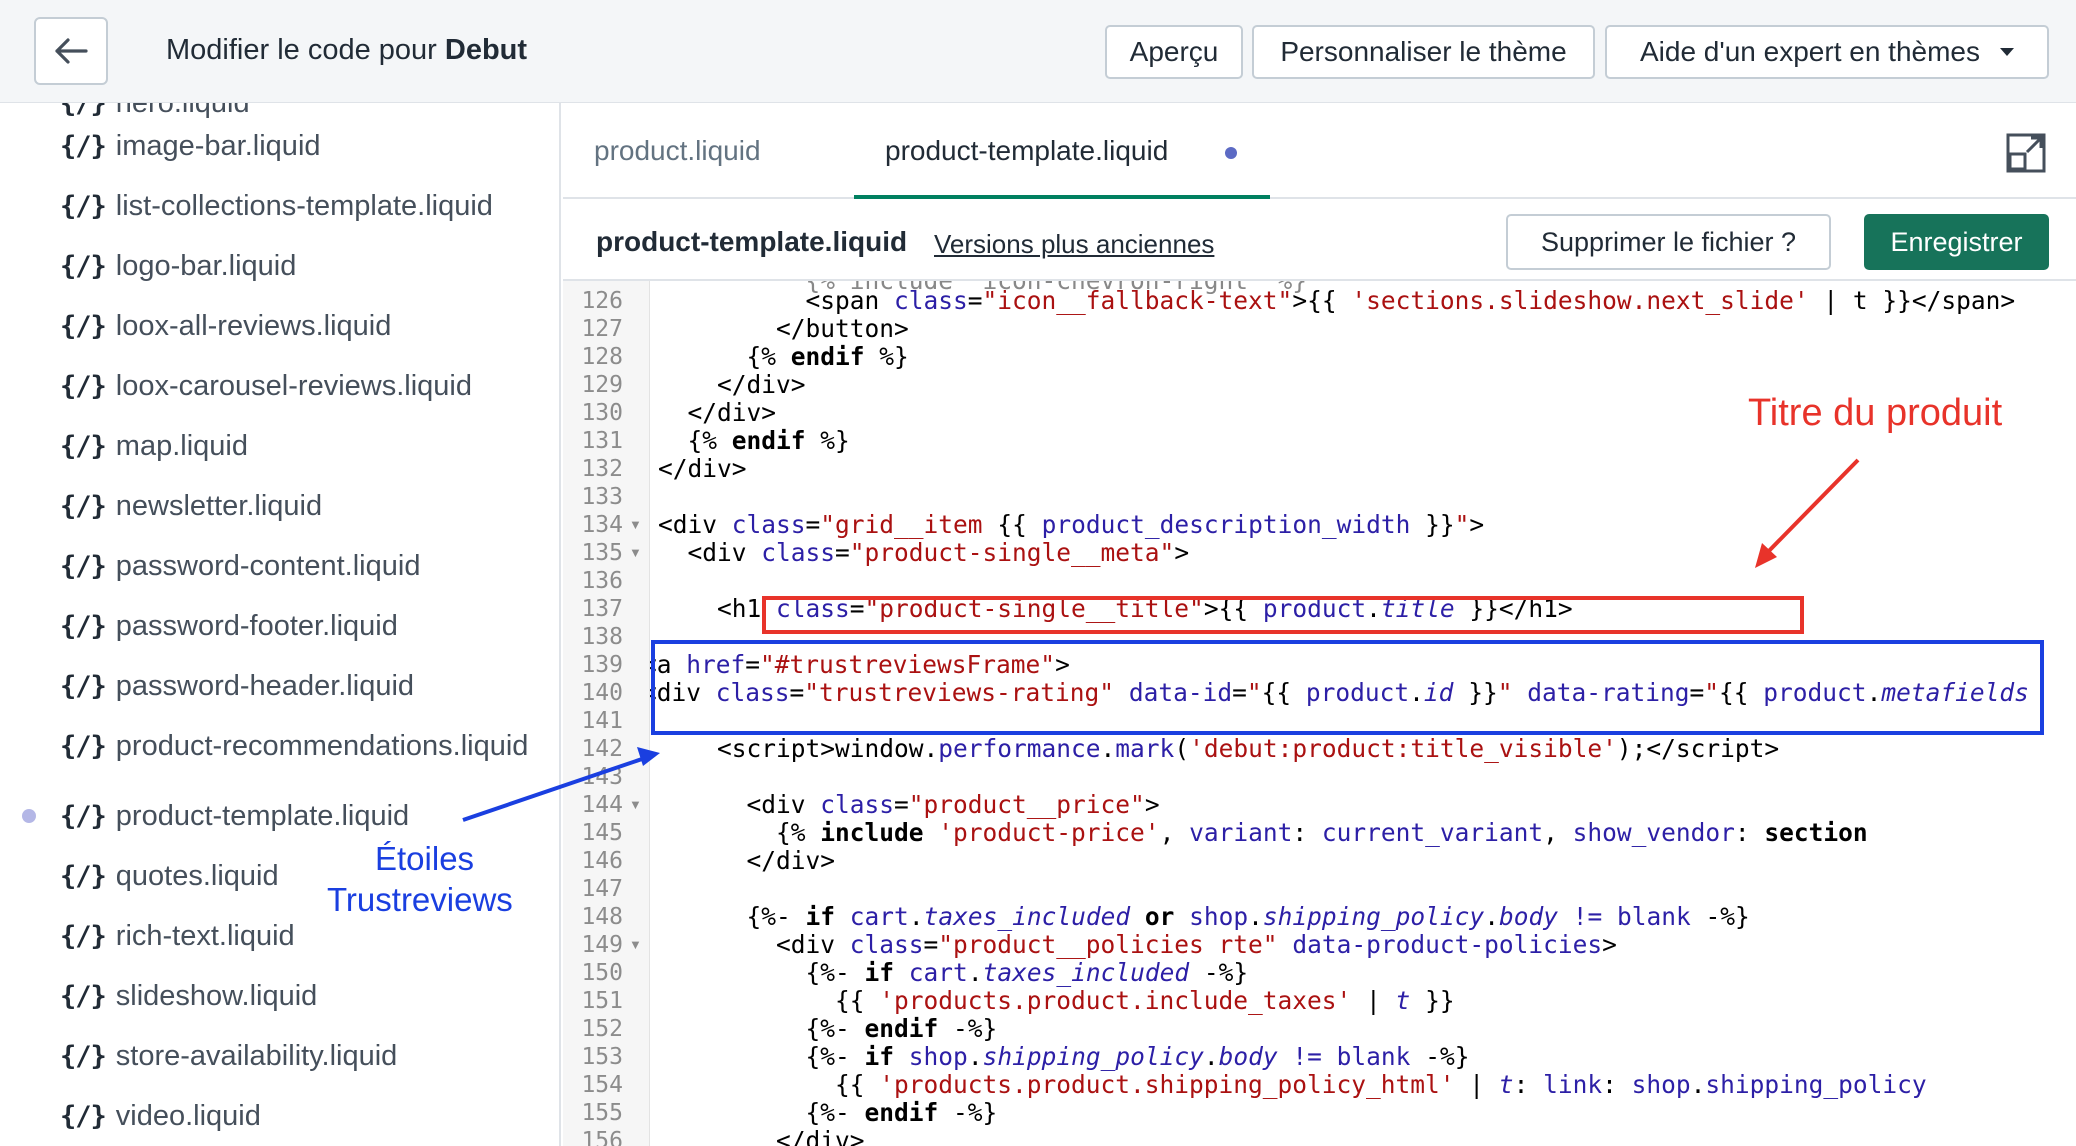 The height and width of the screenshot is (1146, 2076). I want to click on file-item: {/} password-content.liquid, so click(240, 566).